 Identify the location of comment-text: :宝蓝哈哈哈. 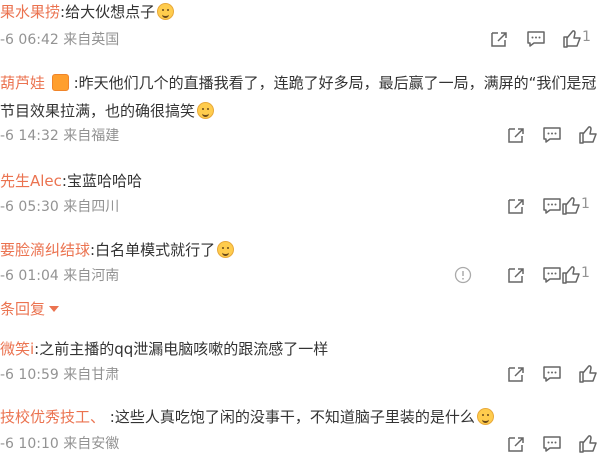
(101, 181).